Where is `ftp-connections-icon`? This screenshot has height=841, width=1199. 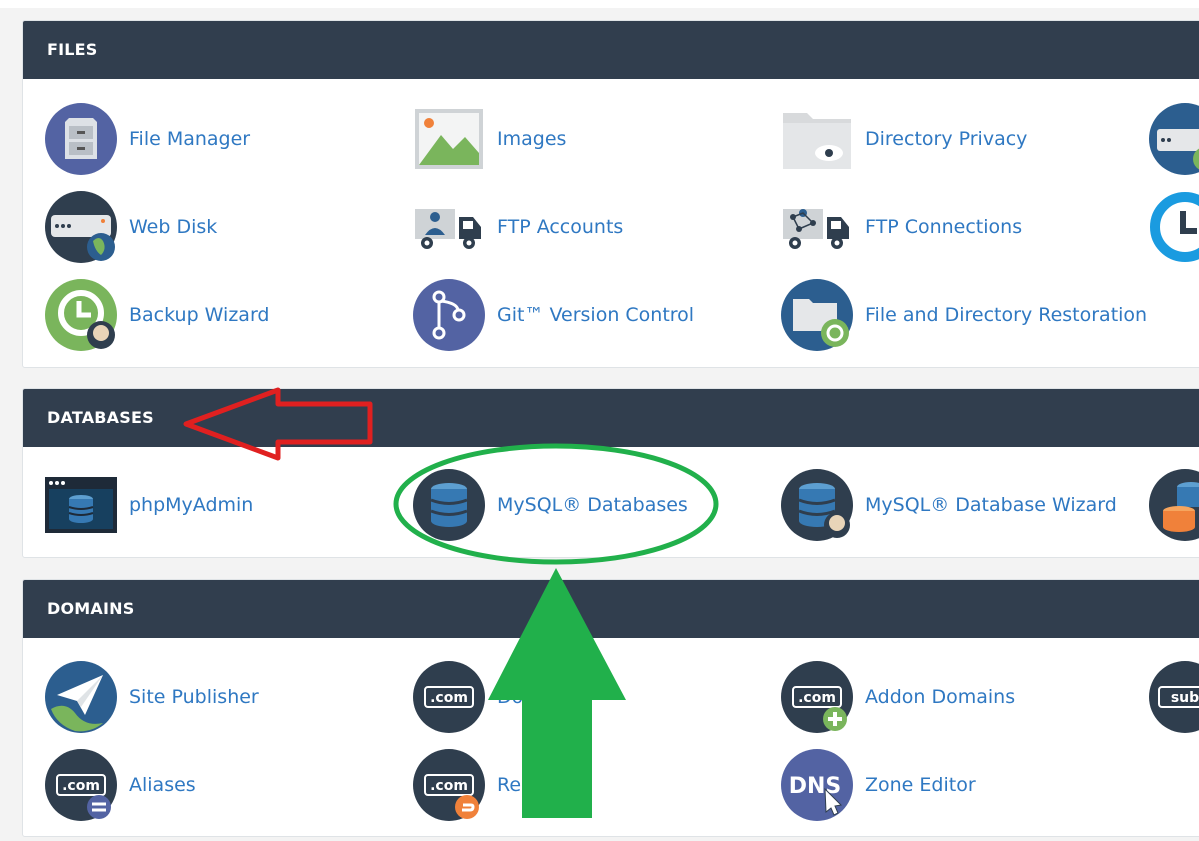
ftp-connections-icon is located at coordinates (816, 229).